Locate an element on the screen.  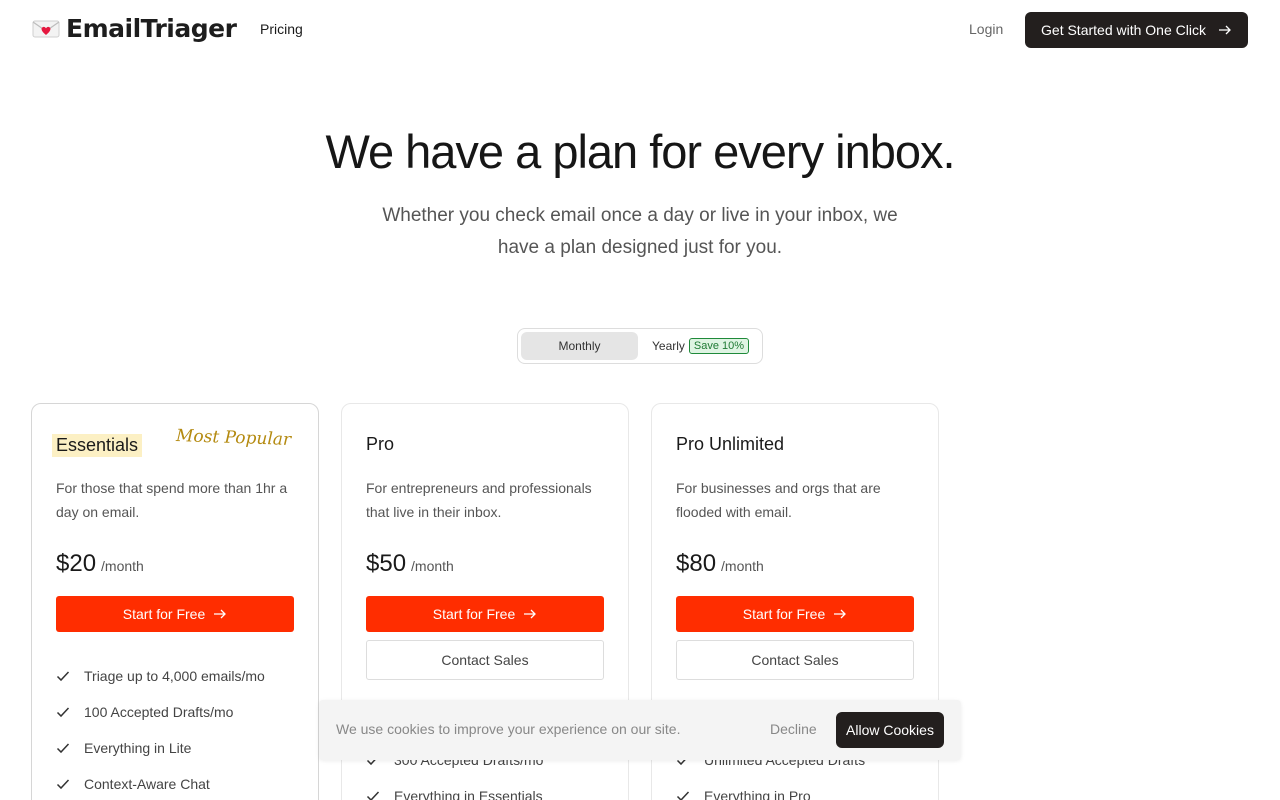
most-popular-tag: Most Popular is located at coordinates (233, 438).